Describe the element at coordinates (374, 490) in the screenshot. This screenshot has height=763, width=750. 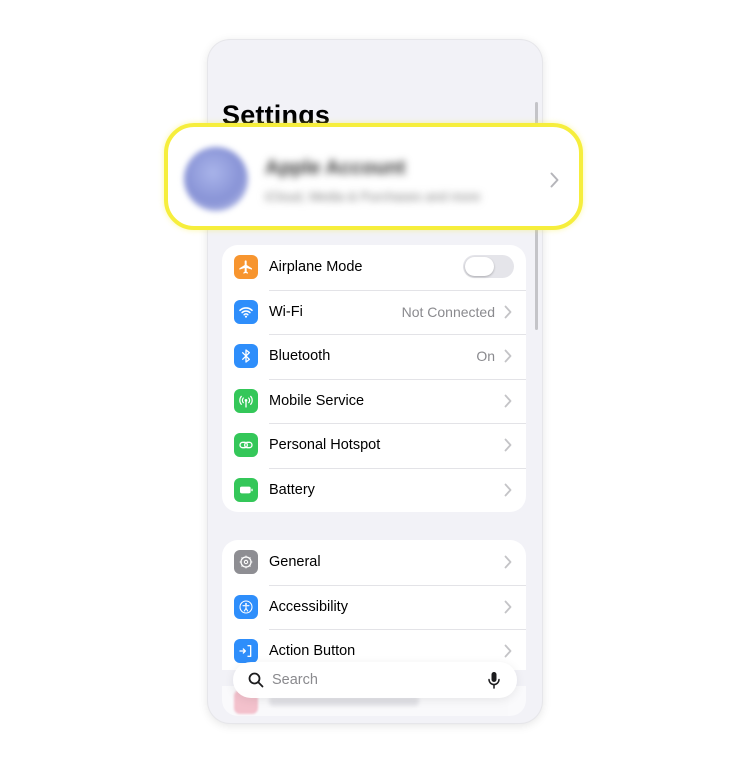
I see `battery-row: Battery` at that location.